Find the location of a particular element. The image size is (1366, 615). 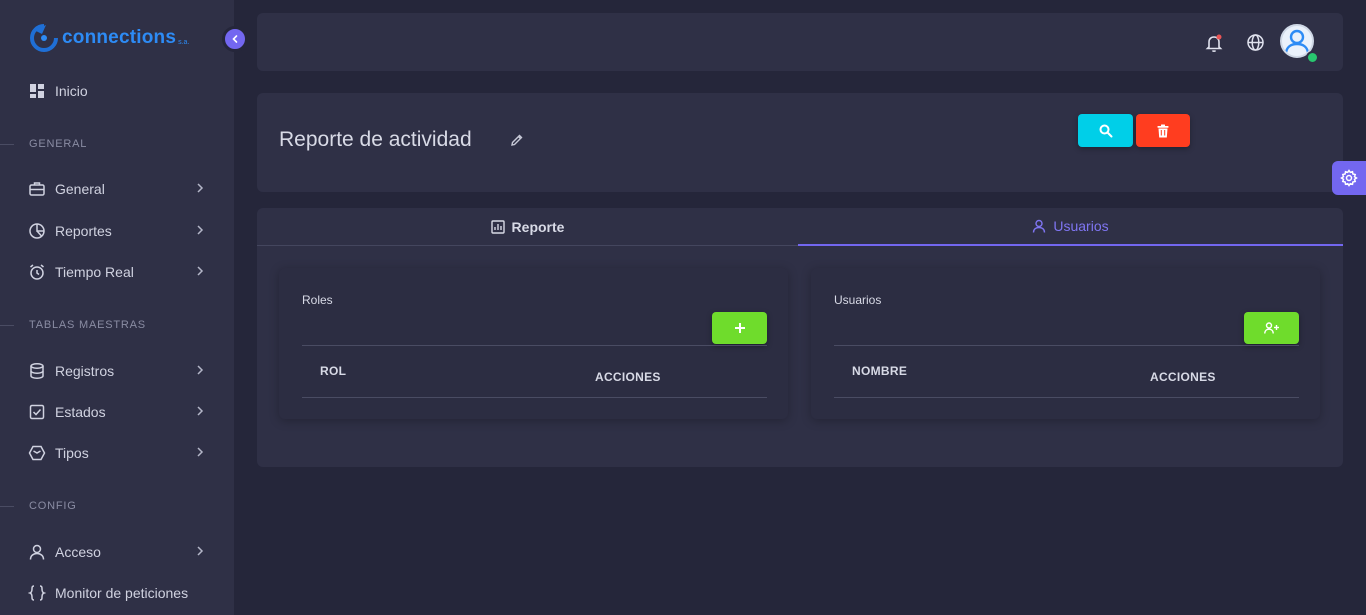

add-user-button is located at coordinates (1271, 328).